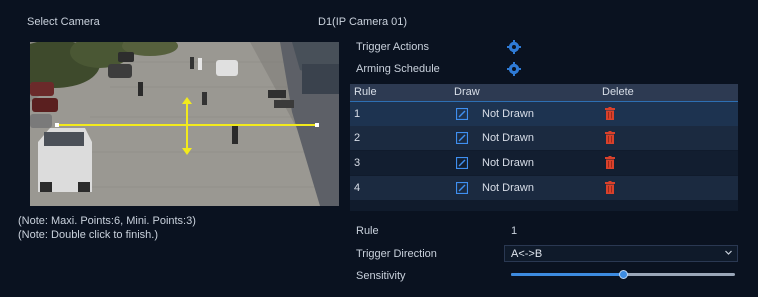 The image size is (758, 297). I want to click on column-header-rule: Rule, so click(365, 92).